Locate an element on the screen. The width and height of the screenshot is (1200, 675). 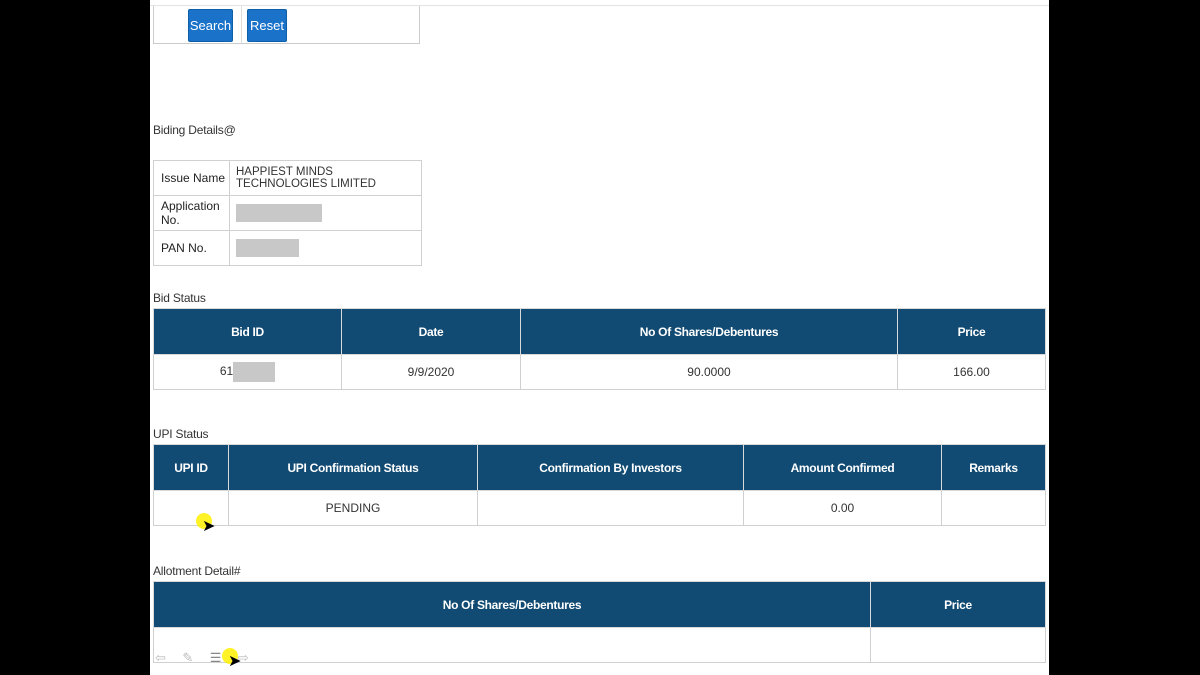
table-row is located at coordinates (599, 645).